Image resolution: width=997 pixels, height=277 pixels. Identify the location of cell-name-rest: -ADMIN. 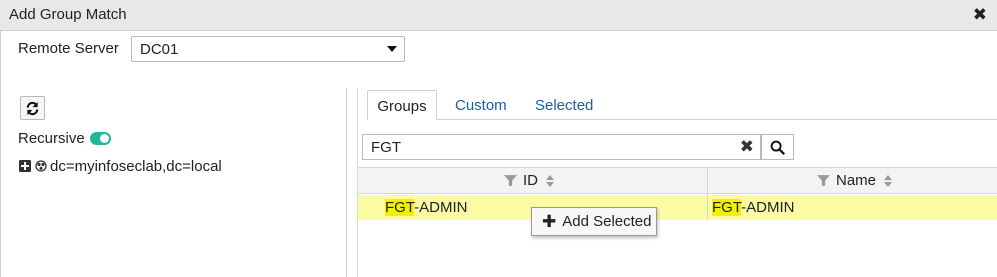
(768, 207).